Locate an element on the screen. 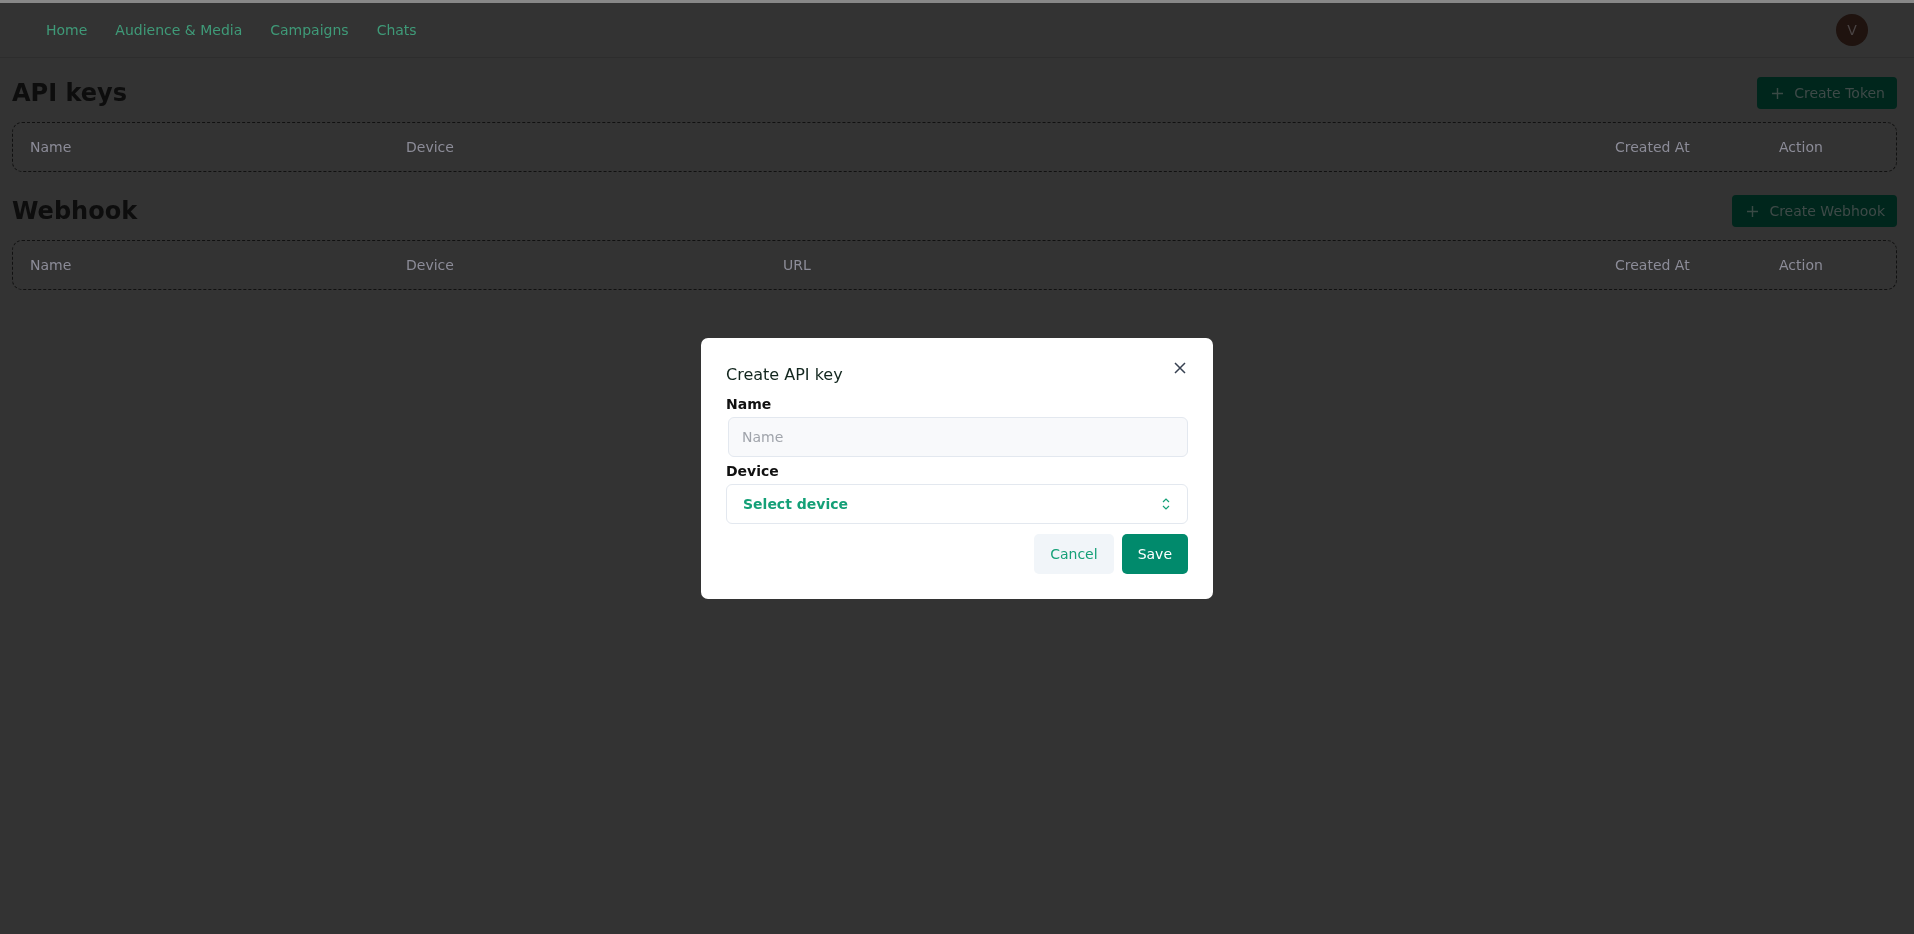  nav-link: Campaigns is located at coordinates (309, 30).